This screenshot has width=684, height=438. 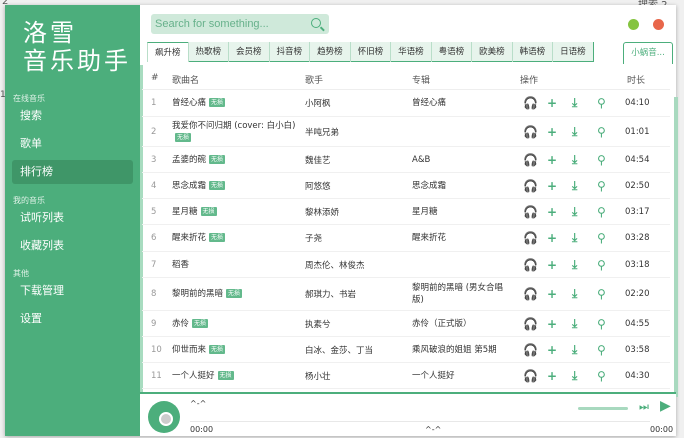 I want to click on singer: 白冰、金莎、丁当, so click(x=339, y=350).